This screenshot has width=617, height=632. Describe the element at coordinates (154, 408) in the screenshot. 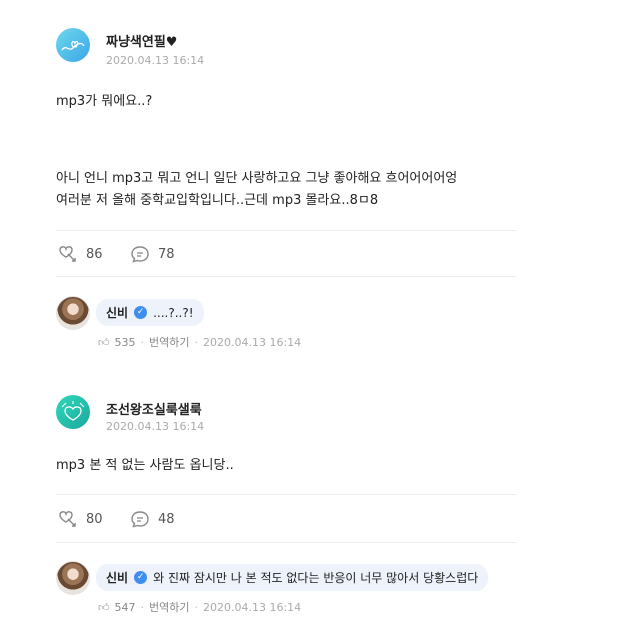

I see `post-author: 조선왕조실룩샐룩` at that location.